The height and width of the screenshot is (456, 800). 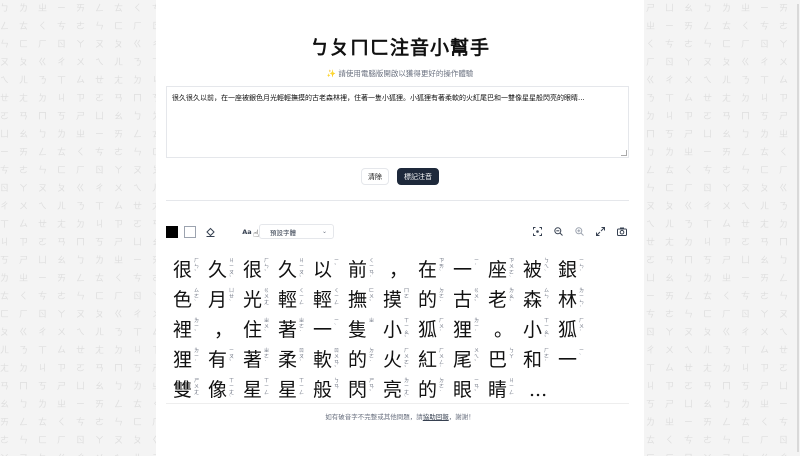 I want to click on zhuyin-cell: 柔ㄖㄡˊ, so click(x=293, y=360).